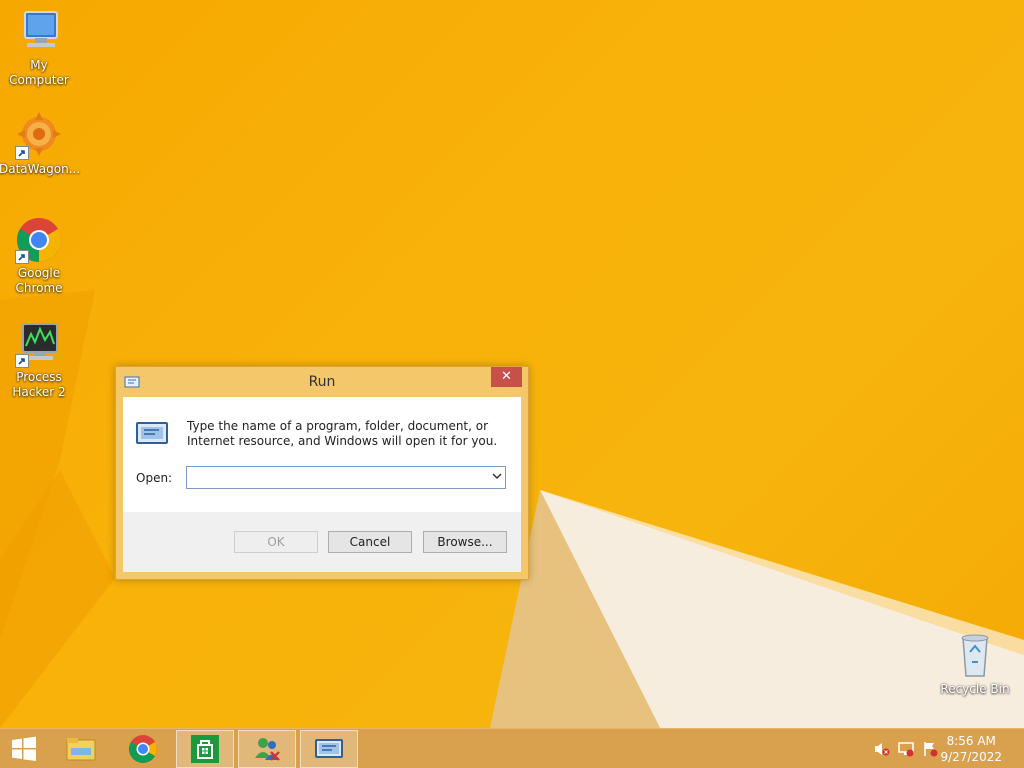  Describe the element at coordinates (370, 542) in the screenshot. I see `cancel-button: Cancel` at that location.